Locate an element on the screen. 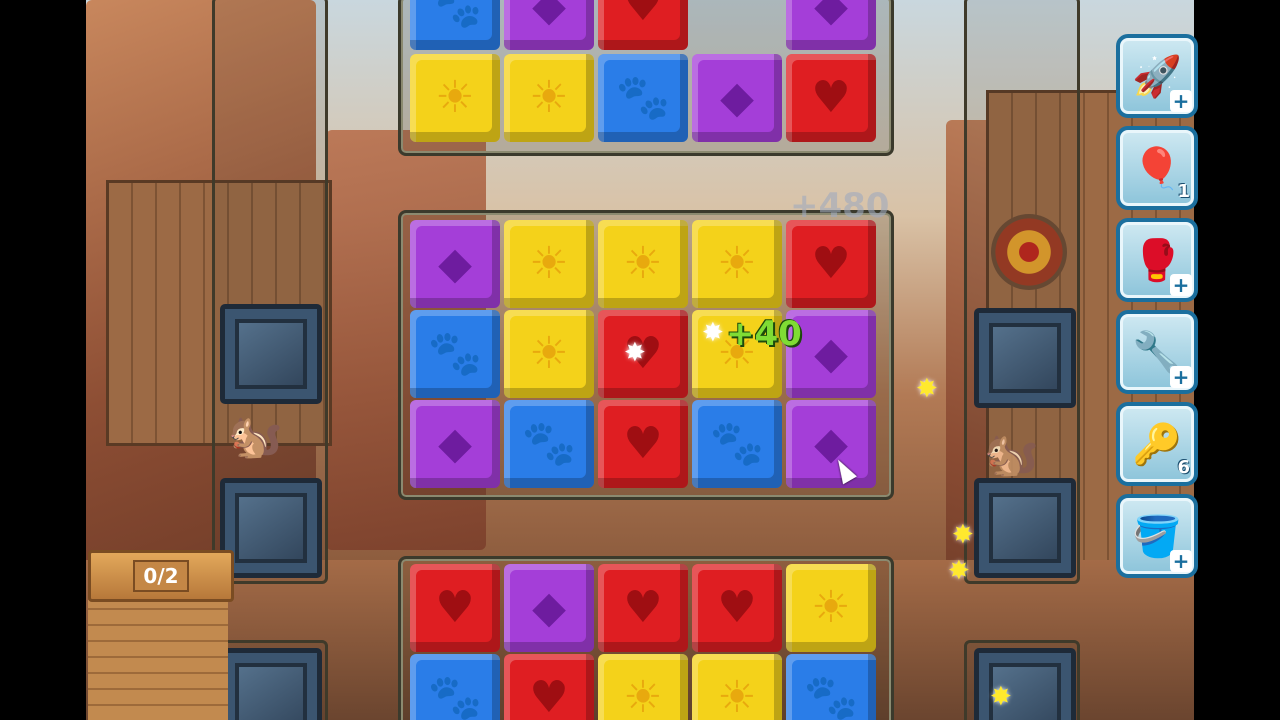 The image size is (1280, 720). collect-counter-sign: 0/2 is located at coordinates (161, 576).